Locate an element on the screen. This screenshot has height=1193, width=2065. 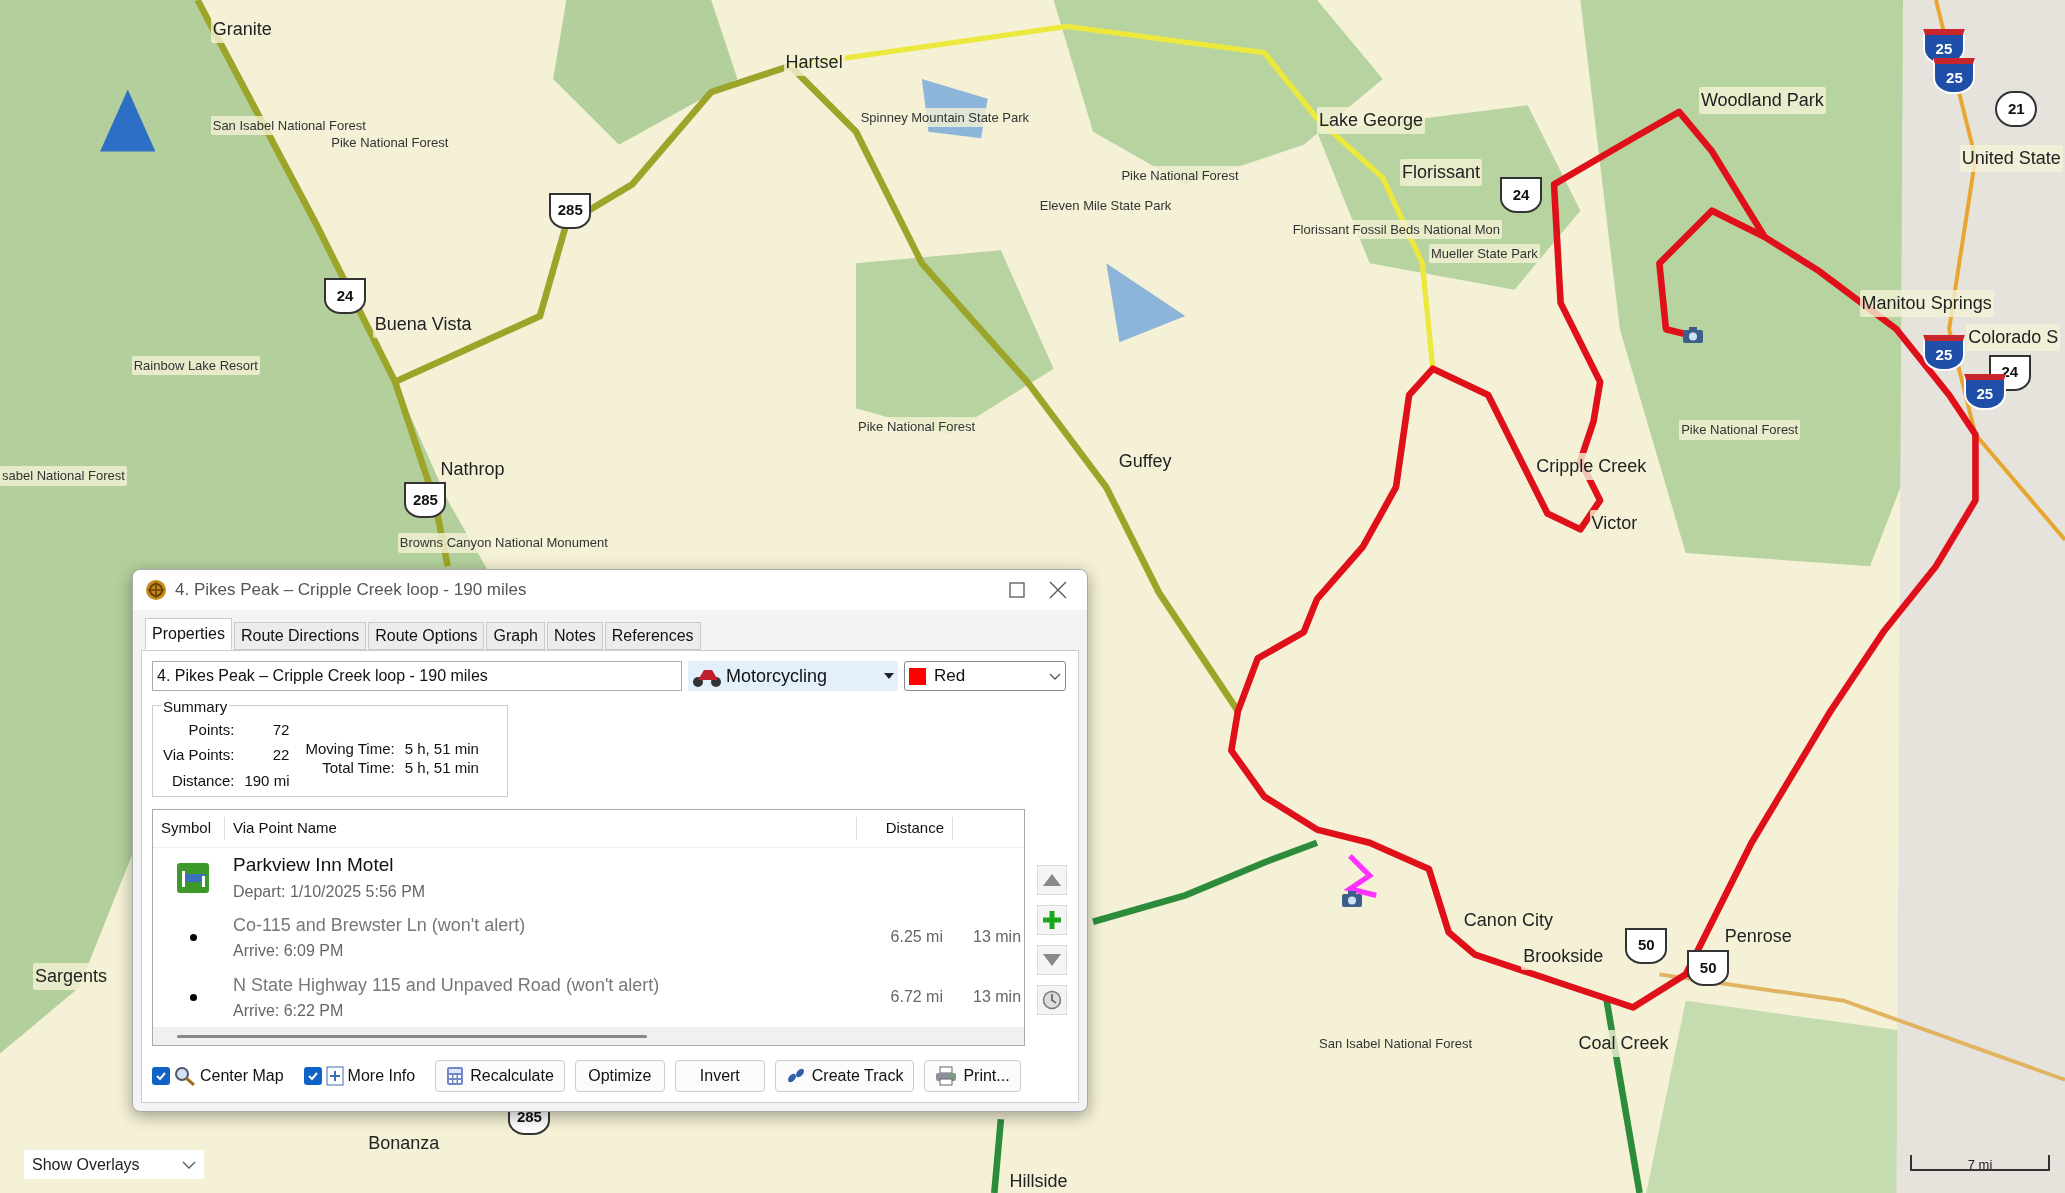
distance-cell-text: 6.25 mi is located at coordinates (916, 937).